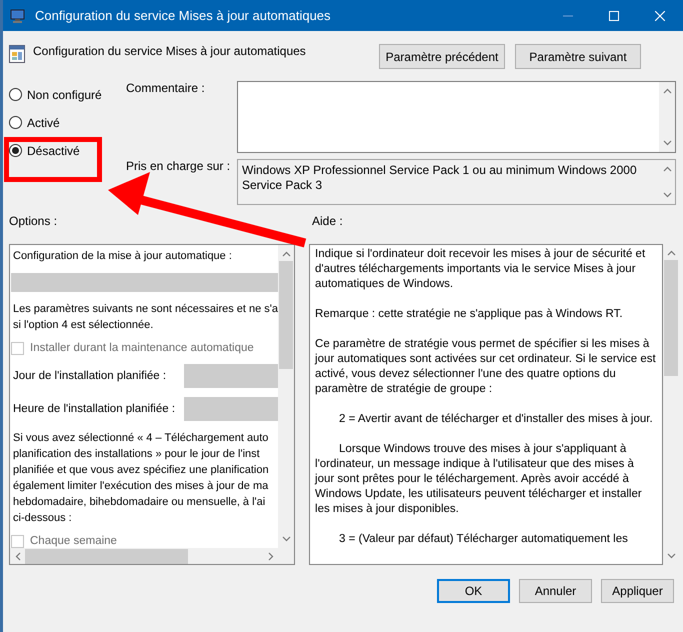 The width and height of the screenshot is (683, 632). Describe the element at coordinates (469, 314) in the screenshot. I see `help-paragraph: Remarque : cette stratégie ne s'applique pas à Windows RT.` at that location.